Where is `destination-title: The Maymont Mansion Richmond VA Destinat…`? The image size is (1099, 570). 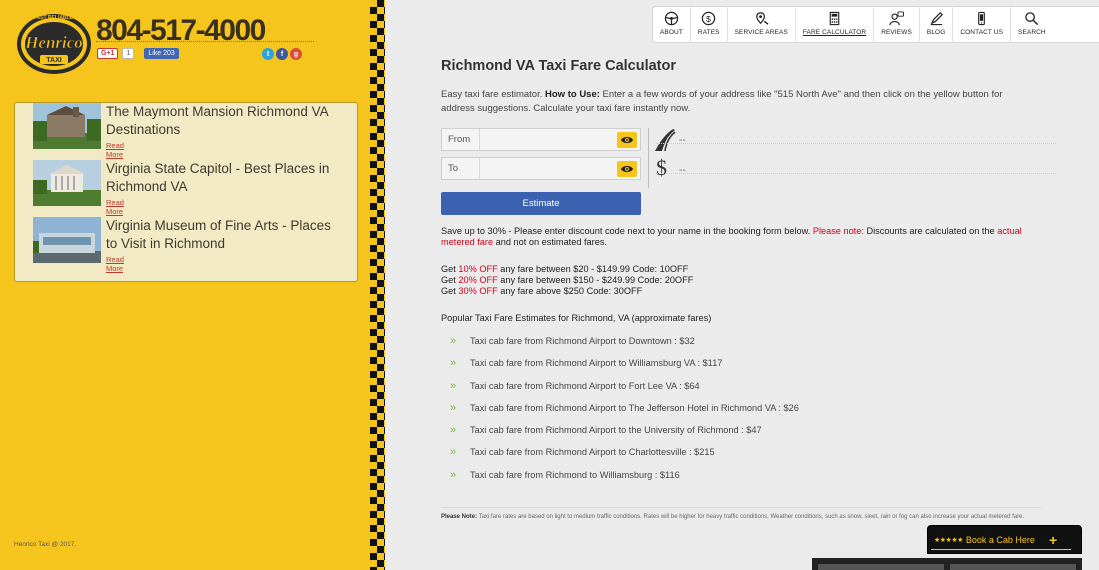
destination-title: The Maymont Mansion Richmond VA Destinat… is located at coordinates (221, 121).